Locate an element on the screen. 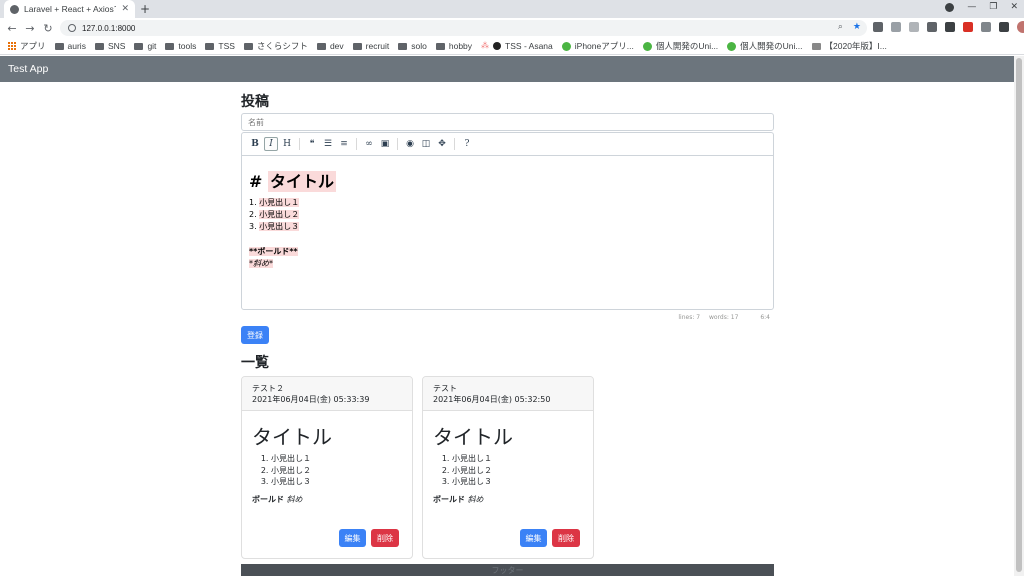 Image resolution: width=1024 pixels, height=576 pixels. bold-icon: B is located at coordinates (255, 144).